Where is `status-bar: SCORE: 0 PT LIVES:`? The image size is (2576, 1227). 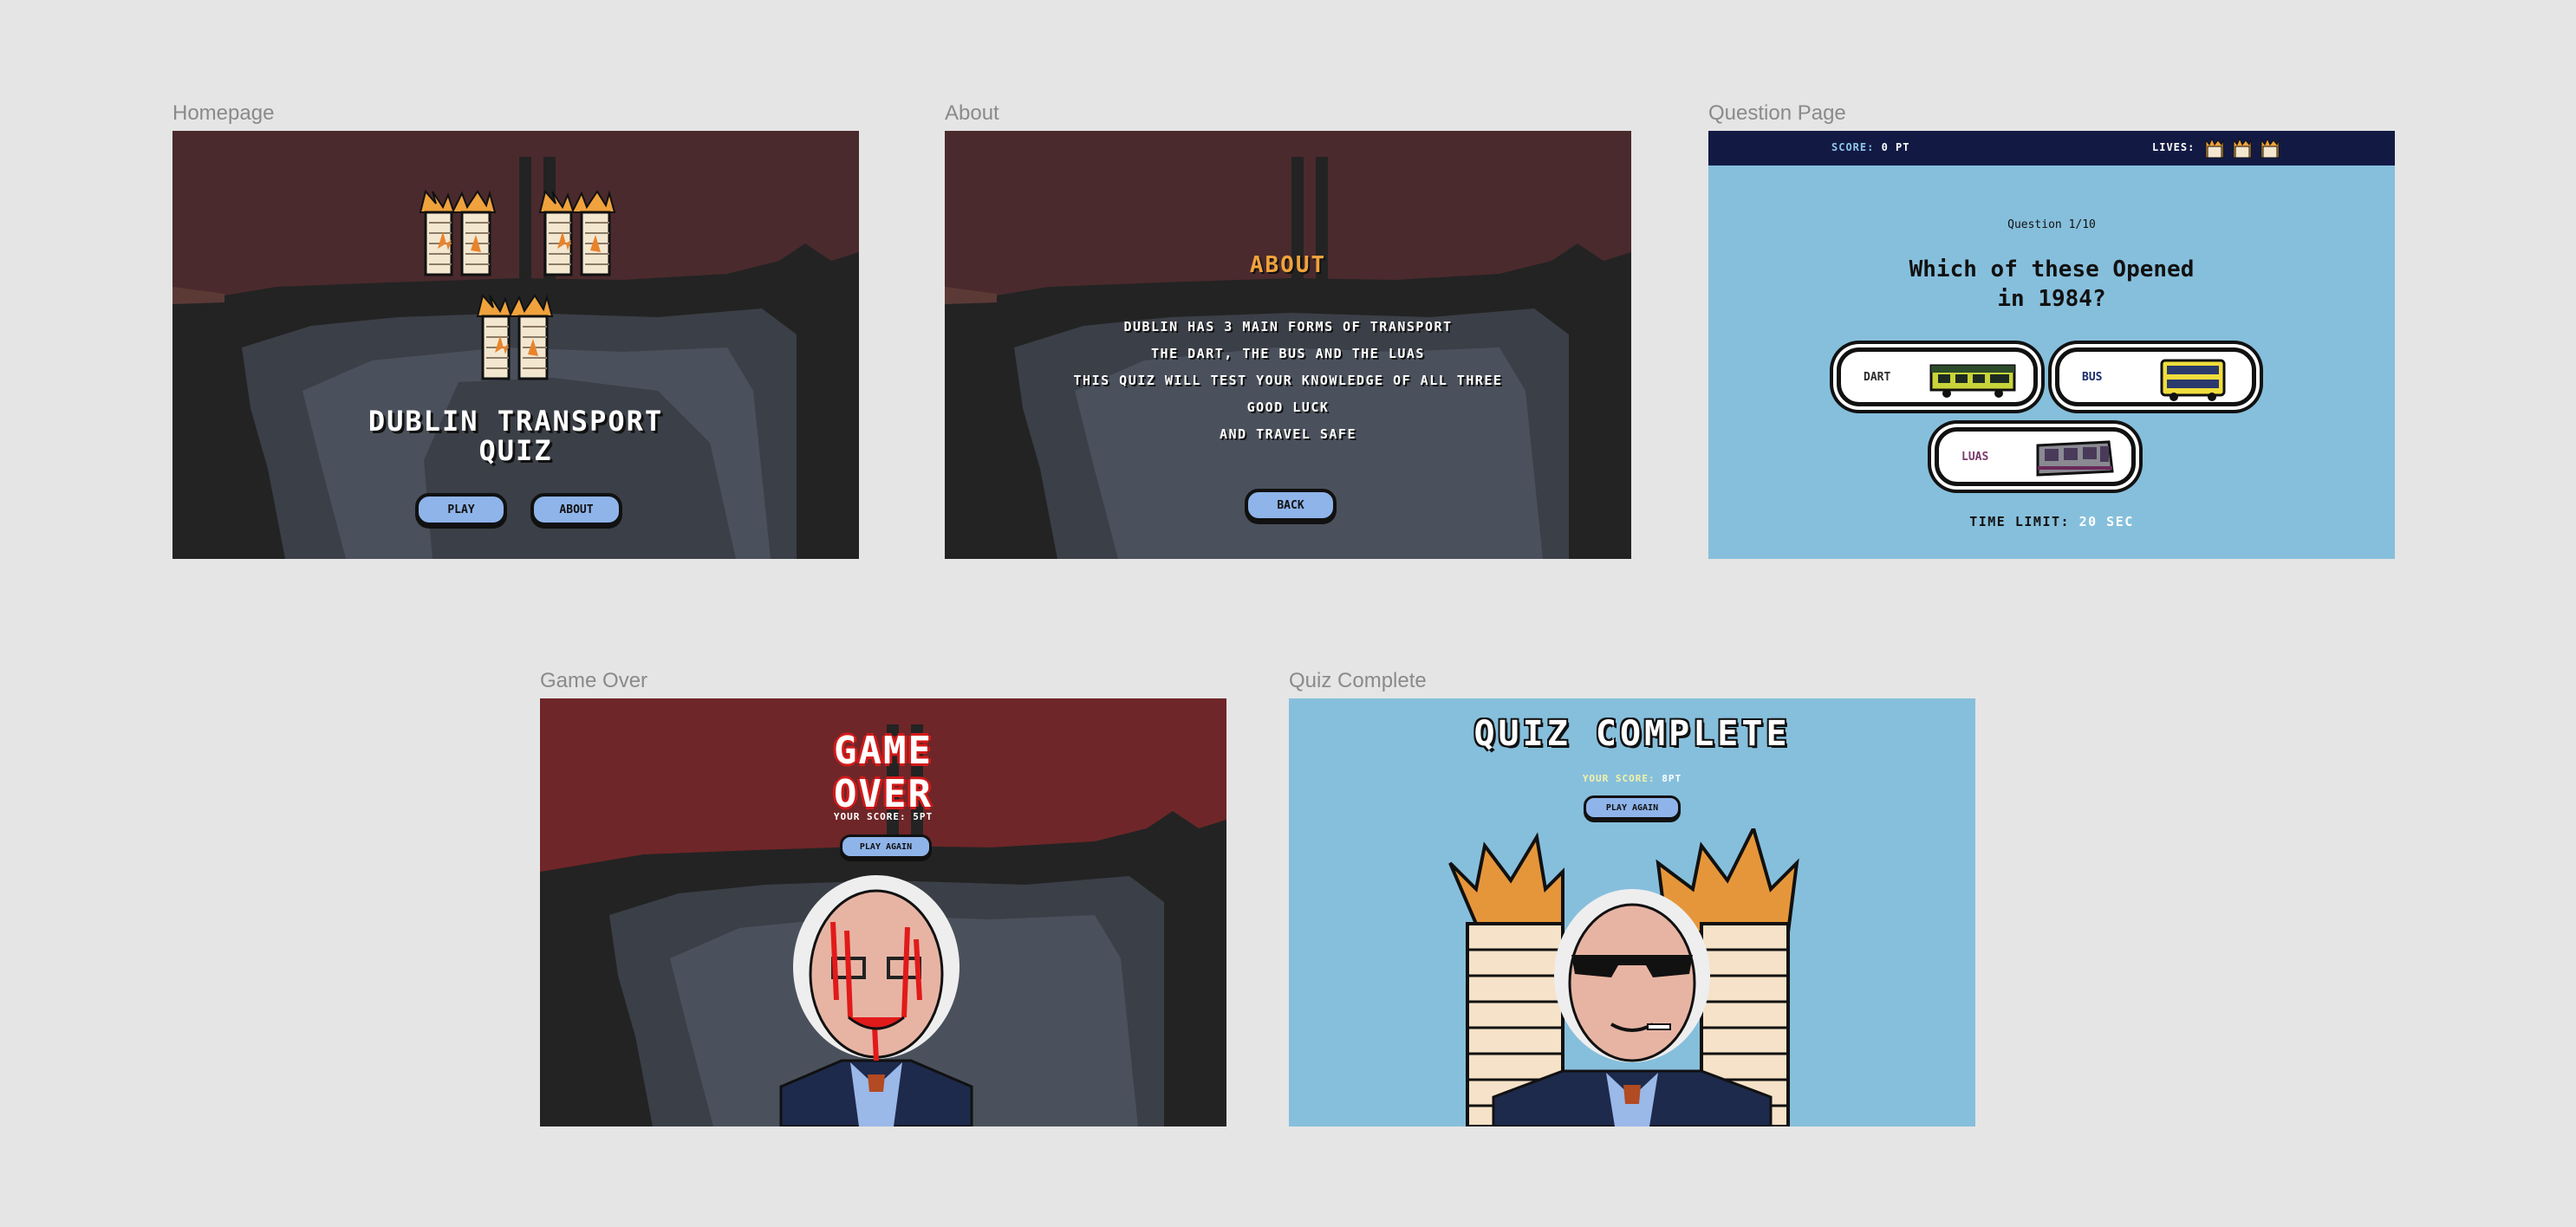
status-bar: SCORE: 0 PT LIVES: is located at coordinates (2051, 148).